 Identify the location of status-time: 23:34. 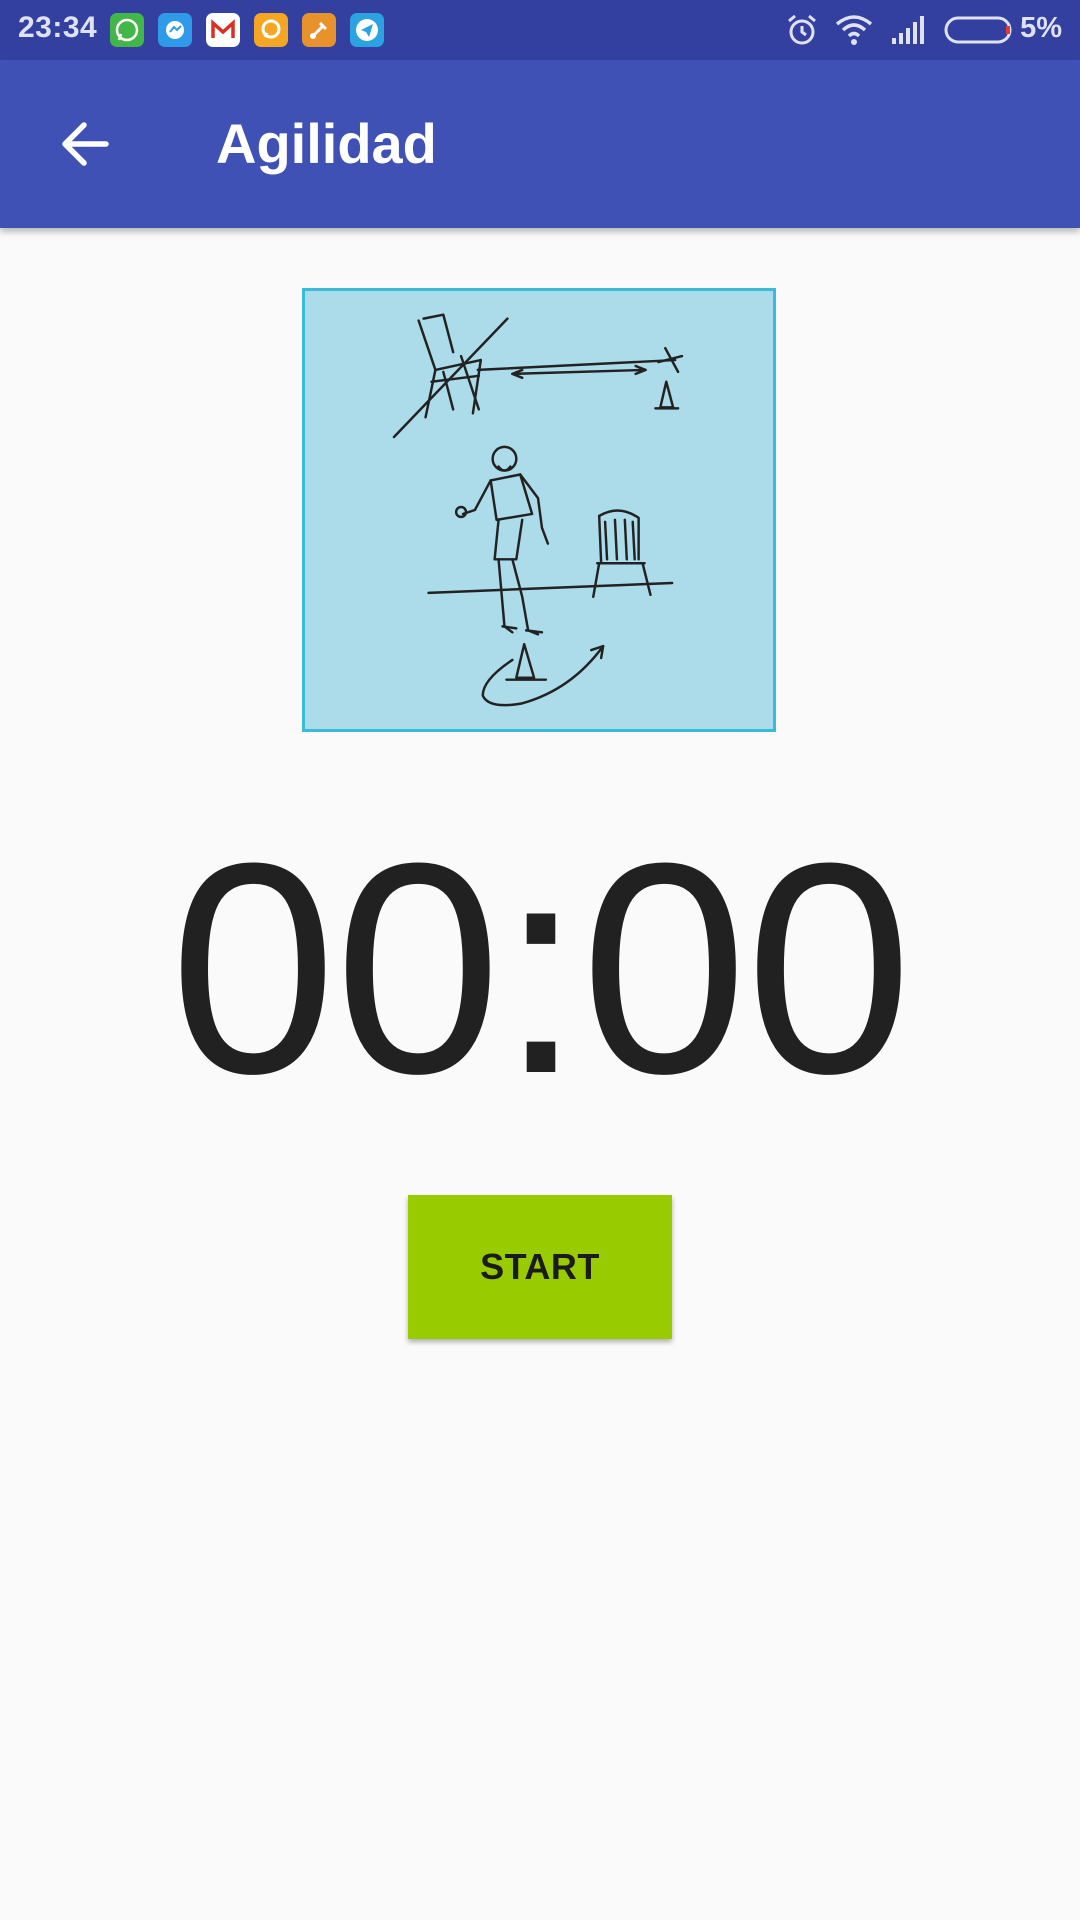
(58, 27).